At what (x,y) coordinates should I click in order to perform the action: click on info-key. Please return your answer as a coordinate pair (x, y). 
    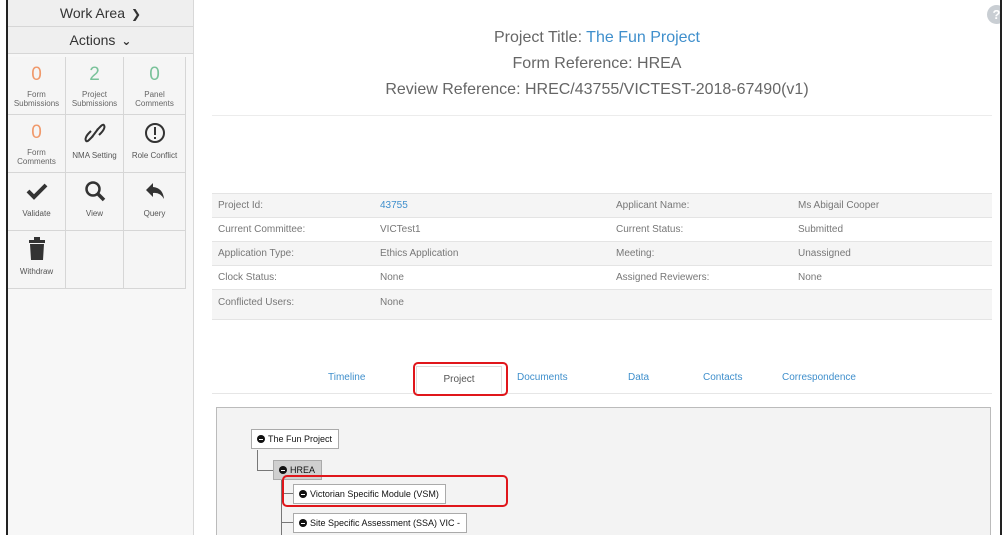
    Looking at the image, I should click on (707, 304).